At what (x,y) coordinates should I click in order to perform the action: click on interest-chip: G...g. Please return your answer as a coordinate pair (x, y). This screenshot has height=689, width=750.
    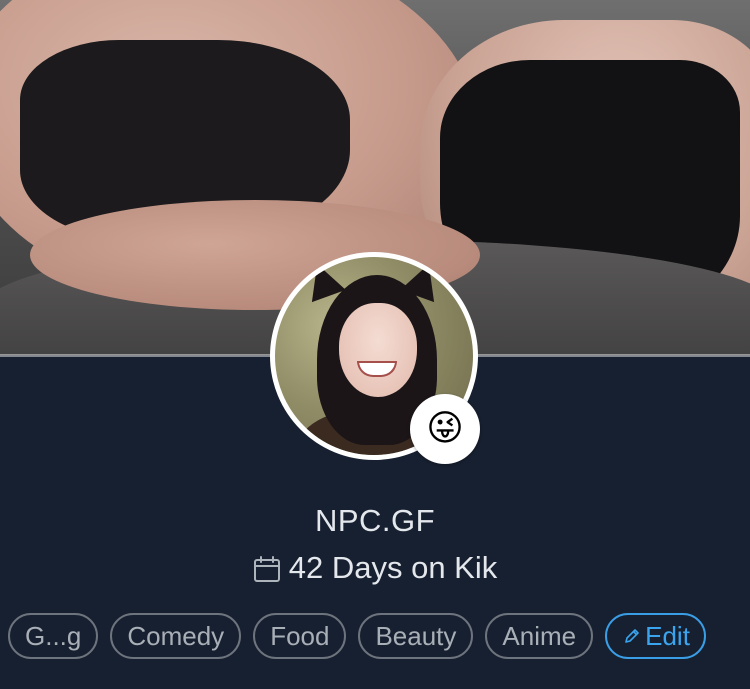
    Looking at the image, I should click on (53, 636).